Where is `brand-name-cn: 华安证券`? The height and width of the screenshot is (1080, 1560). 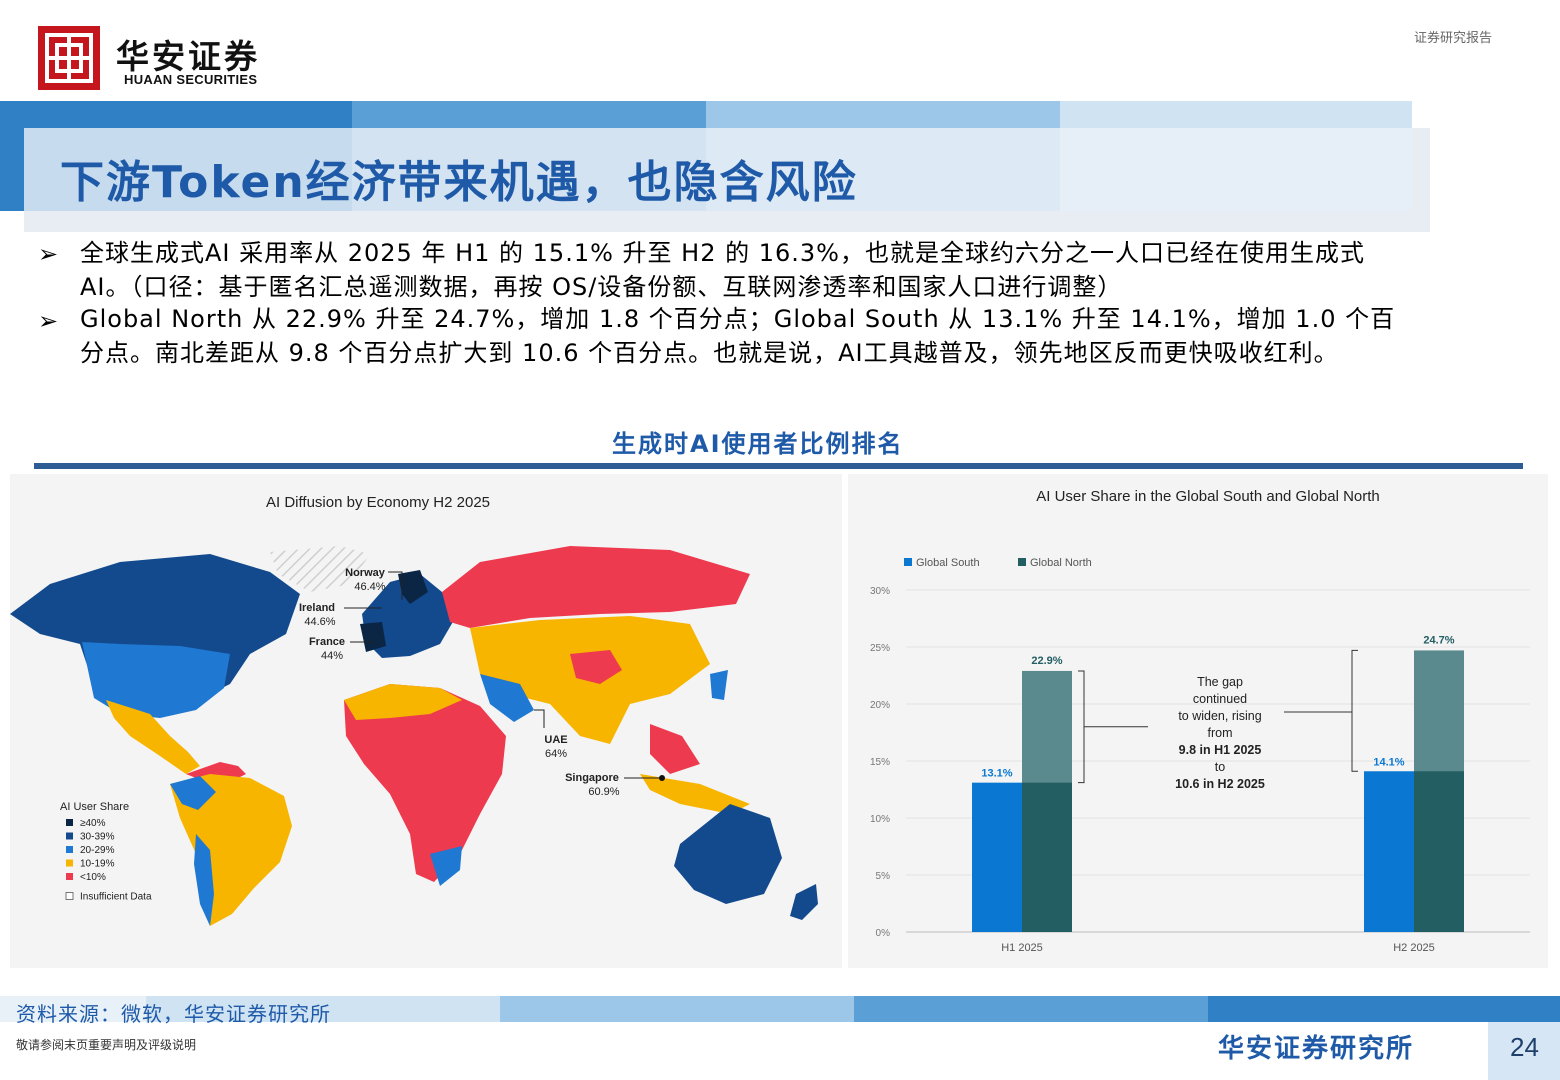
brand-name-cn: 华安证券 is located at coordinates (188, 56).